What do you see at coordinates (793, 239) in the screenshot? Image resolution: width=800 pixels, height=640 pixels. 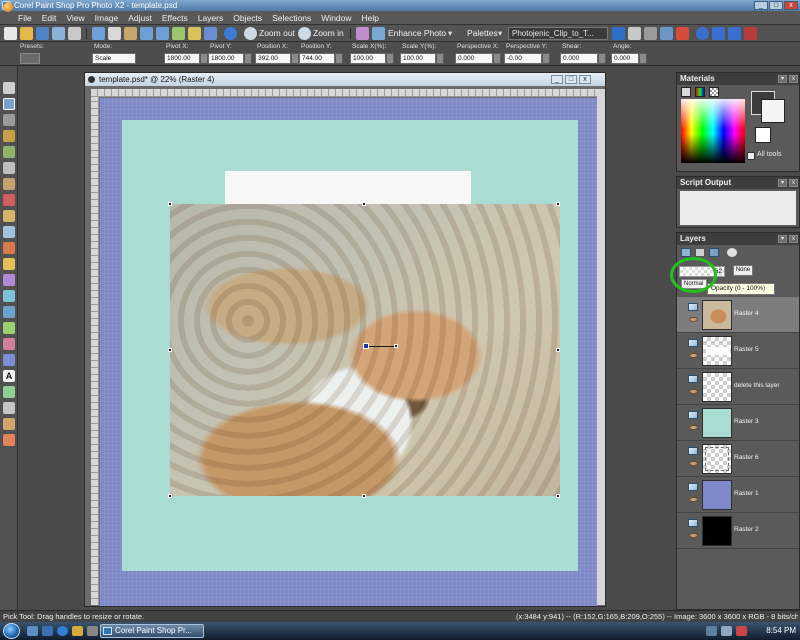 I see `layers-close-icon: x` at bounding box center [793, 239].